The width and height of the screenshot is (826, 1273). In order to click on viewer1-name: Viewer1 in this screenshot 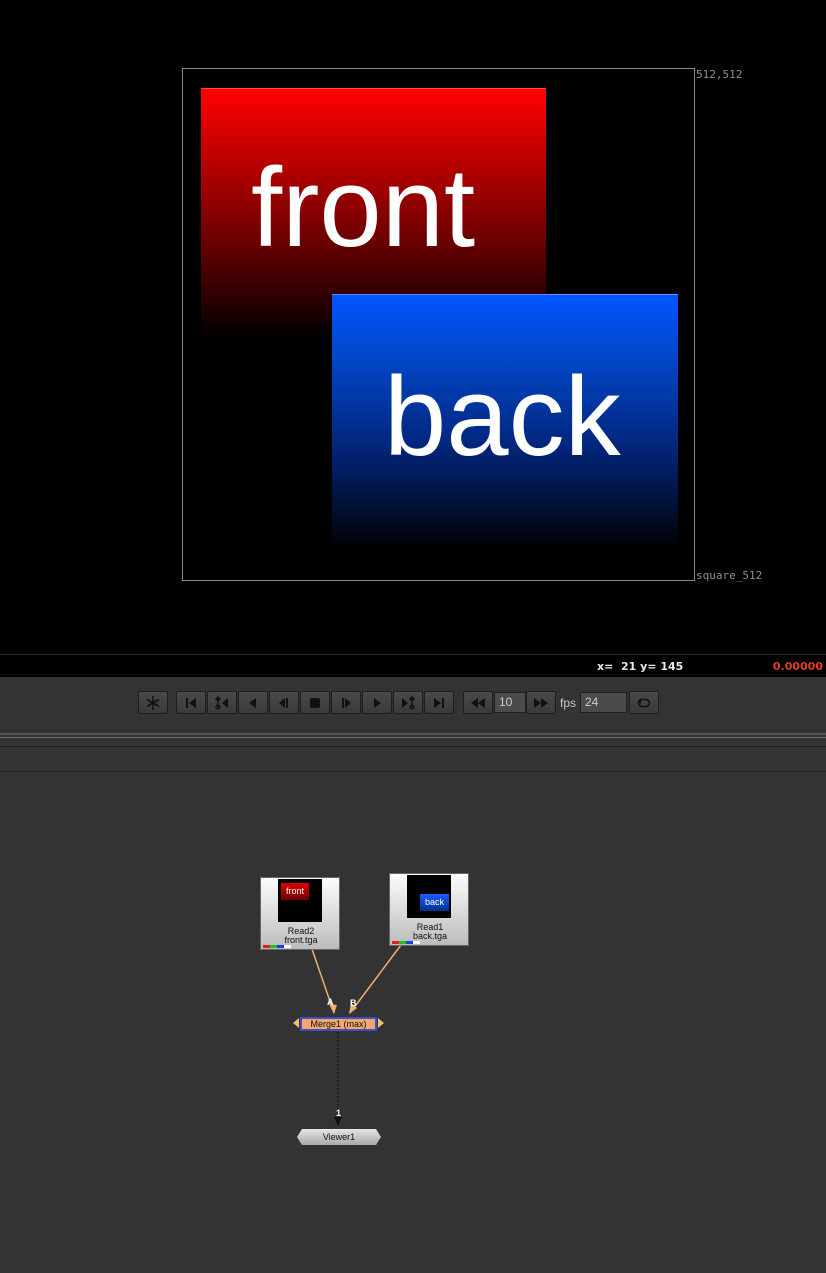, I will do `click(339, 1137)`.